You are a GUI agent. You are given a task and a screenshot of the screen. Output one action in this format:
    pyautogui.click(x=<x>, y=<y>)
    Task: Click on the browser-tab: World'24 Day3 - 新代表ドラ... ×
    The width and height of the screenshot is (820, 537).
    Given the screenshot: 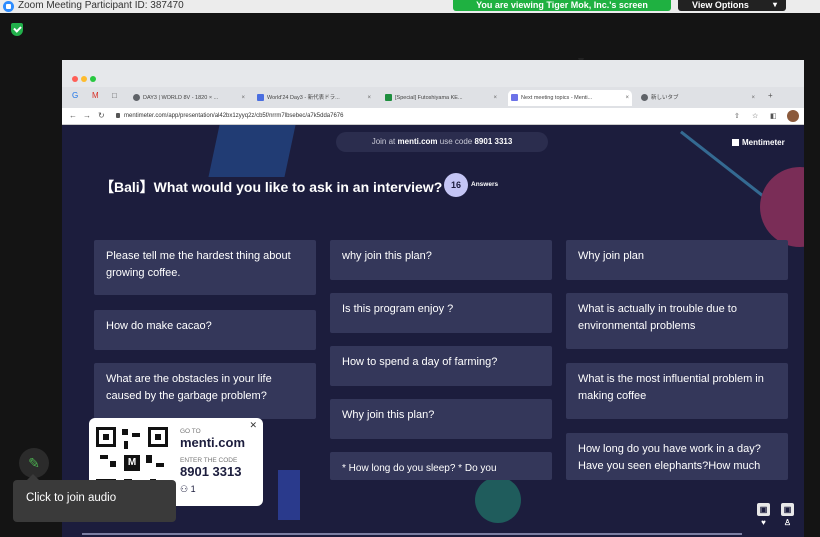 What is the action you would take?
    pyautogui.click(x=314, y=98)
    